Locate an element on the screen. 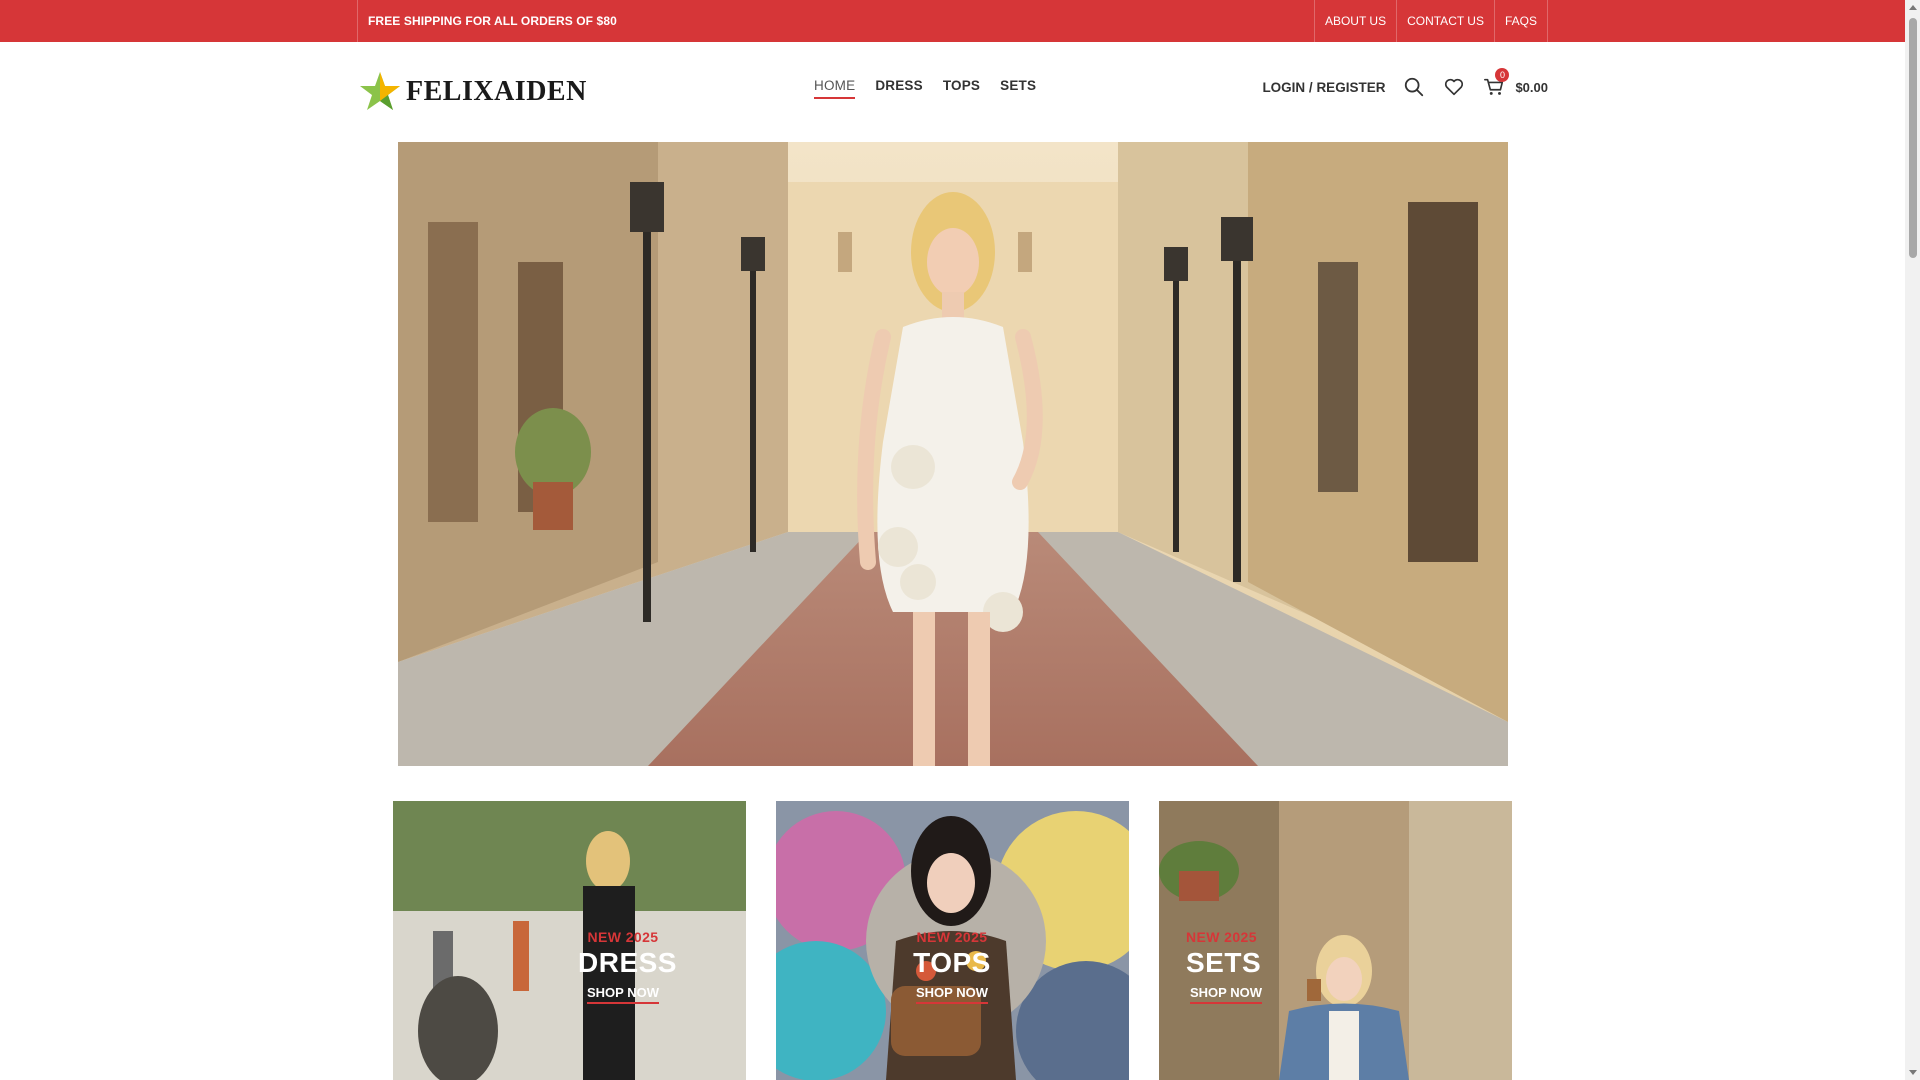 This screenshot has height=1080, width=1920. card-title: SETS is located at coordinates (1224, 962).